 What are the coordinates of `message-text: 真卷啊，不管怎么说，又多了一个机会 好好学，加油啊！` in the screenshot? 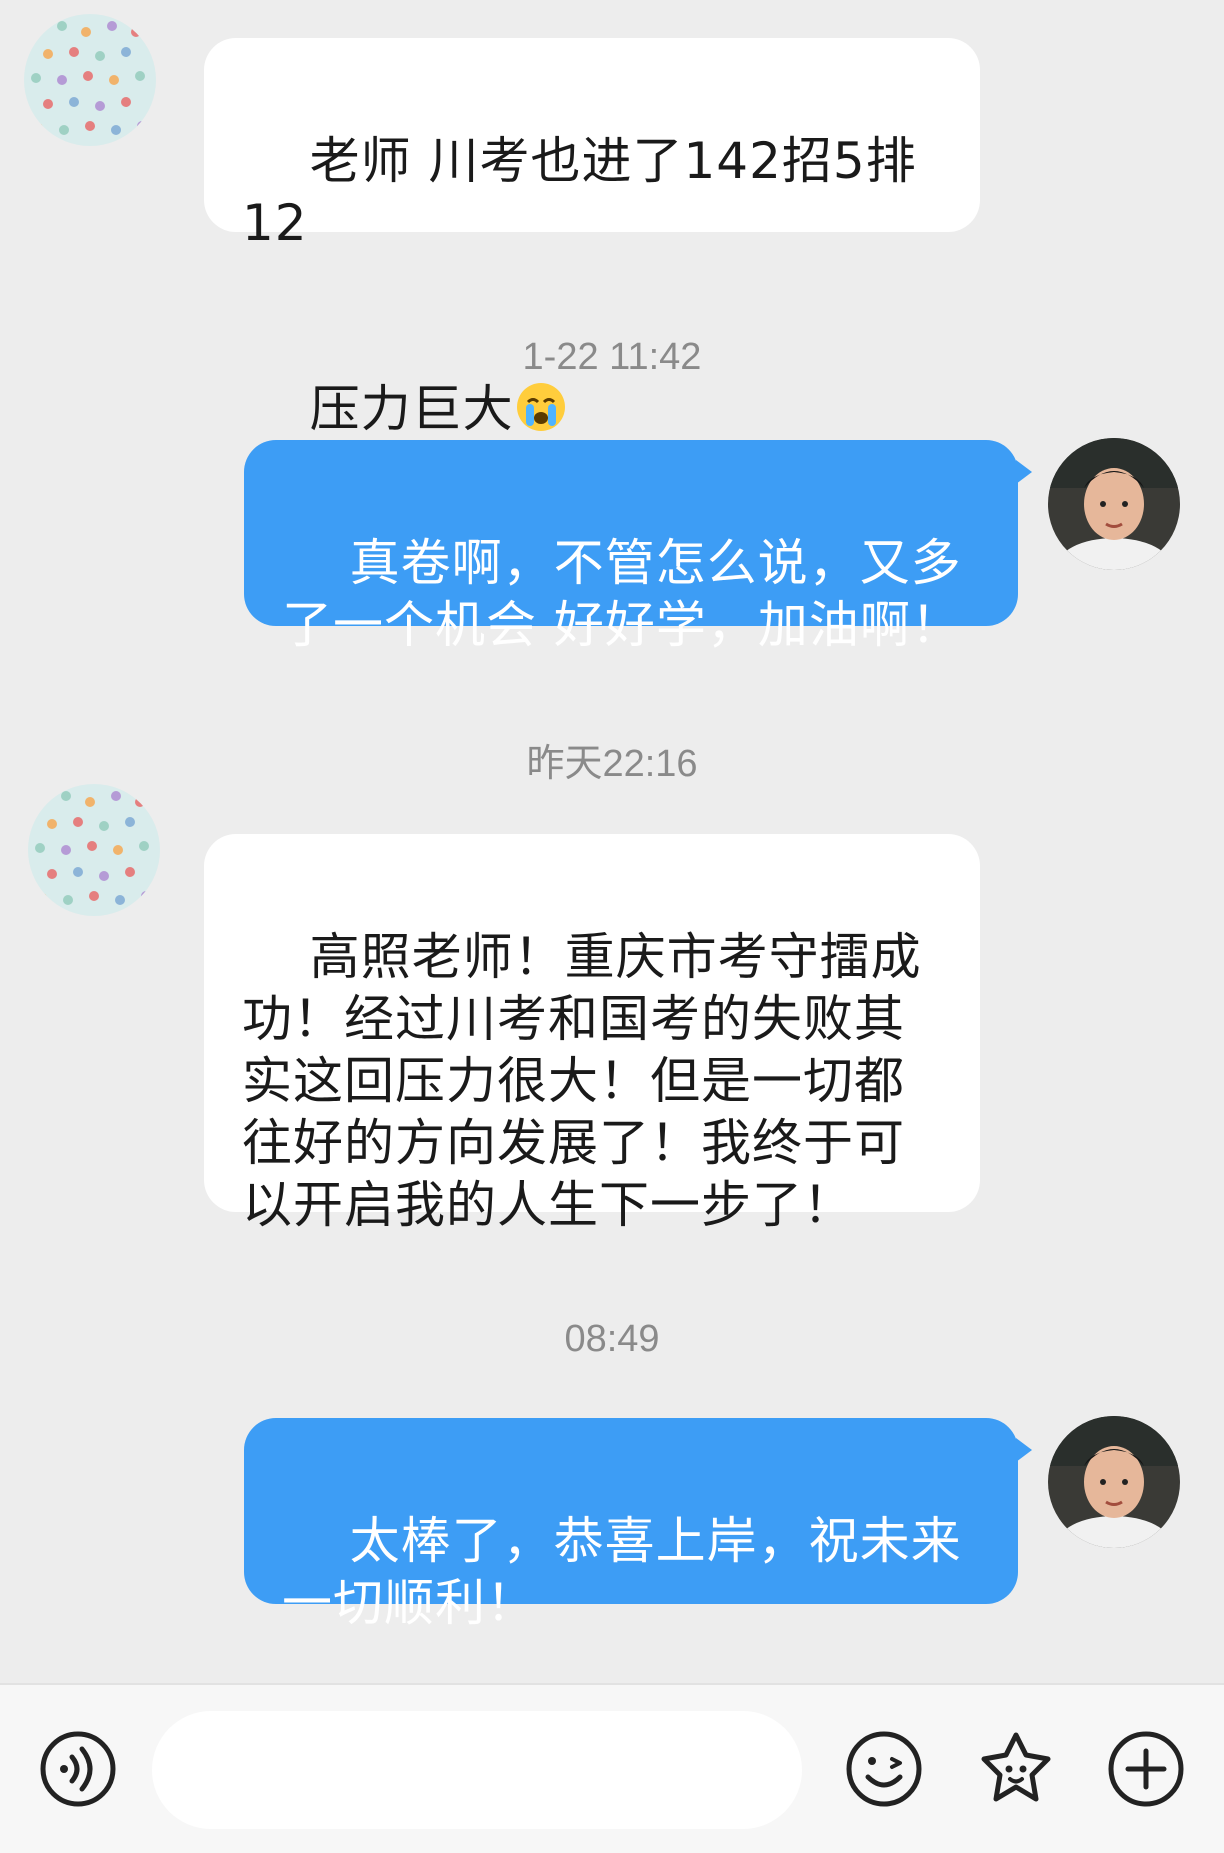 It's located at (622, 594).